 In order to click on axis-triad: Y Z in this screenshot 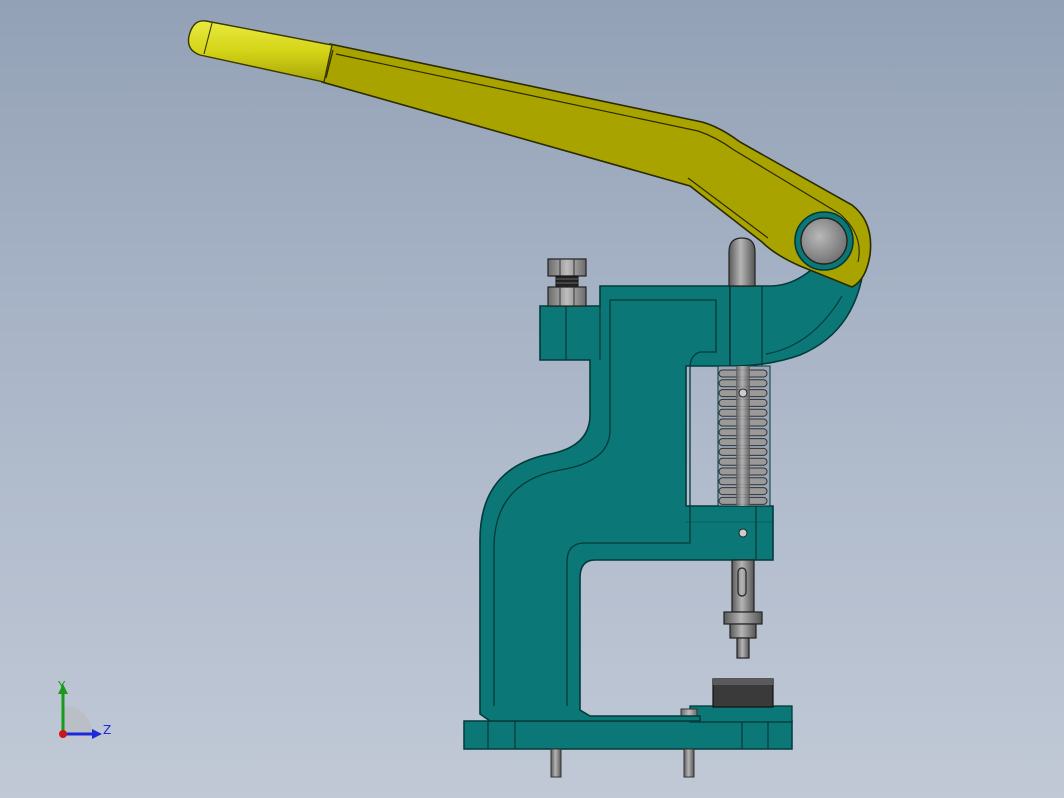, I will do `click(84, 709)`.